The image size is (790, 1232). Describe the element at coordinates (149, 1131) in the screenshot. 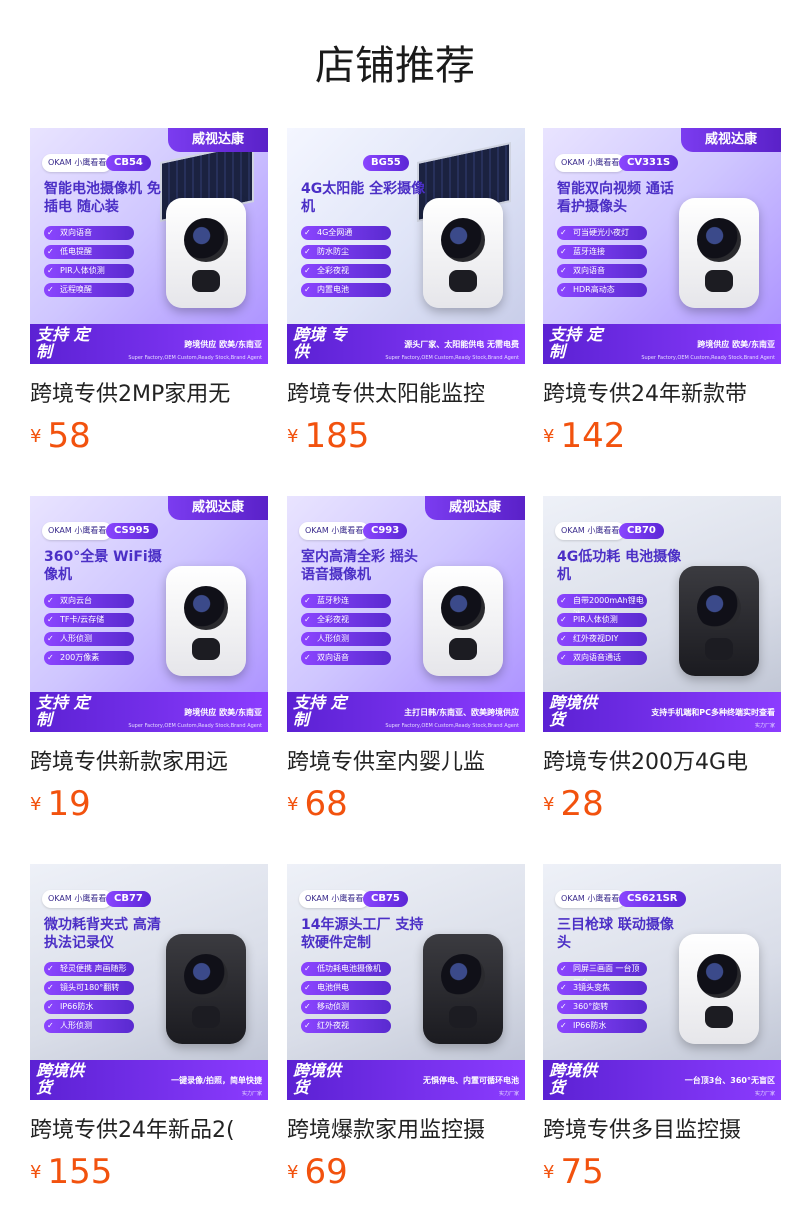

I see `product-name: 跨境专供24年新品2(` at that location.